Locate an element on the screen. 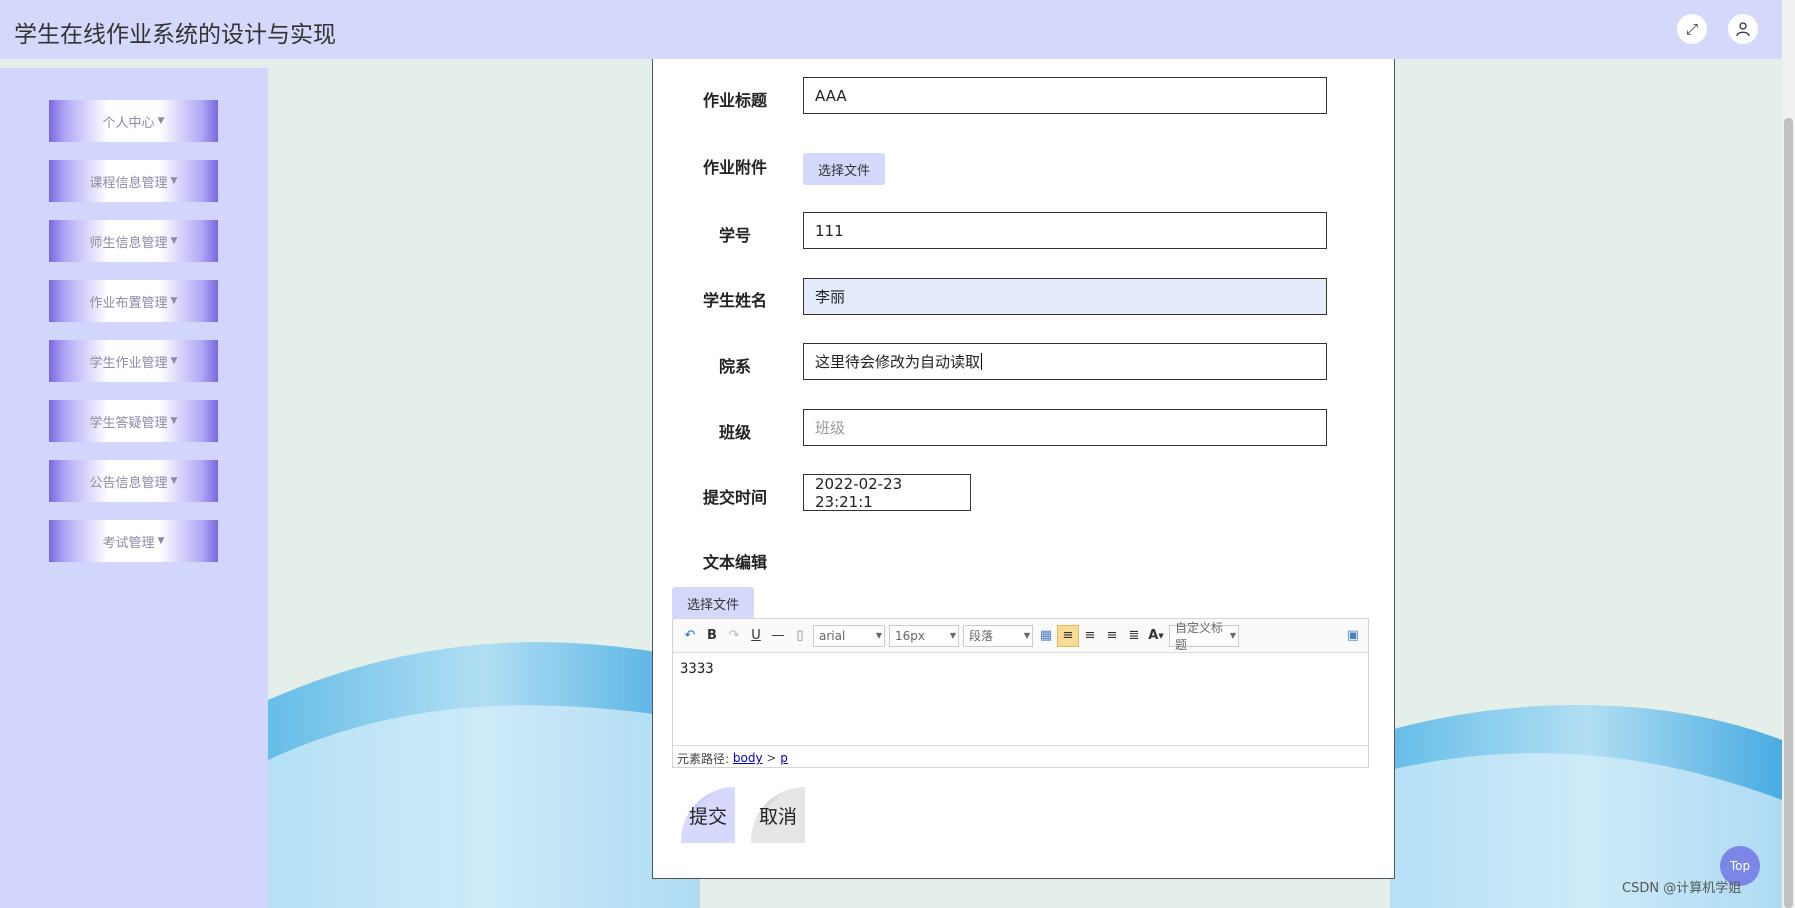 The height and width of the screenshot is (908, 1795). align-left-icon: ≡ is located at coordinates (1068, 635).